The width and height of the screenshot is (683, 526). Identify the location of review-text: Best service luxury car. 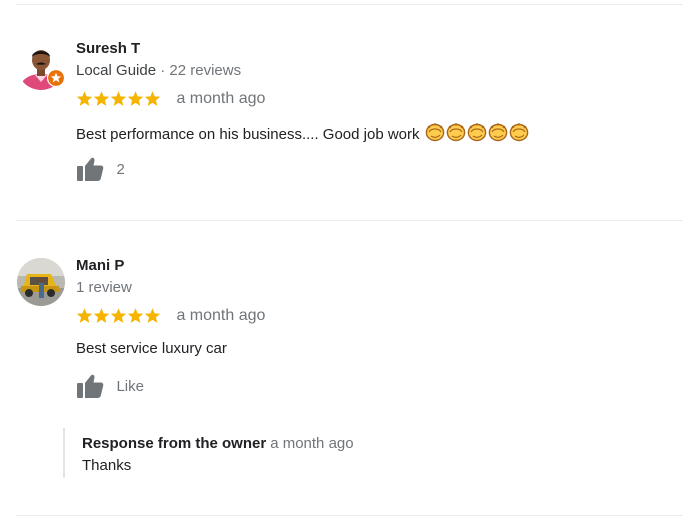
(151, 348).